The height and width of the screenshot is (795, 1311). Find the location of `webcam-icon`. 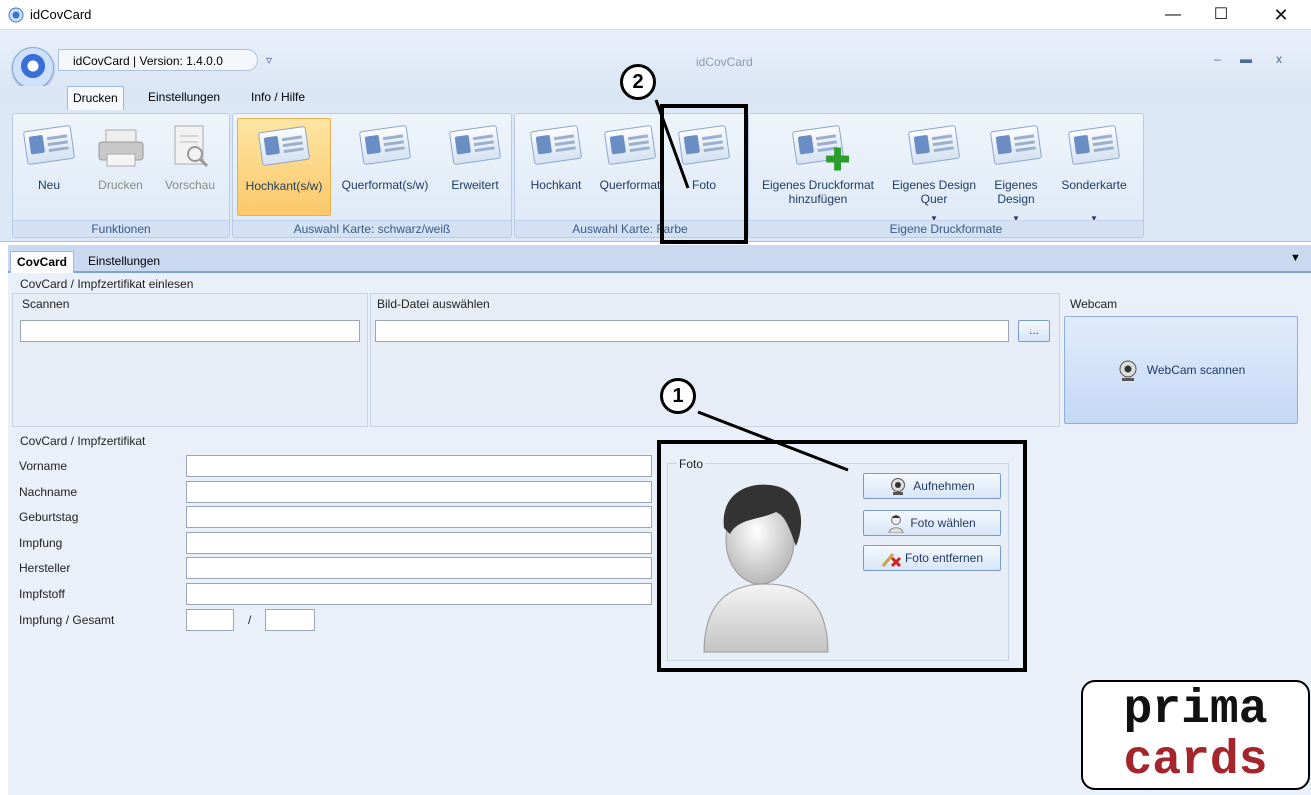

webcam-icon is located at coordinates (1128, 371).